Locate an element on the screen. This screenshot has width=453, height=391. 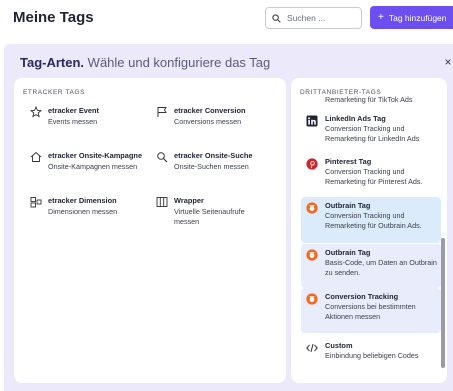
tag-card-desc: Conversions messen is located at coordinates (208, 121).